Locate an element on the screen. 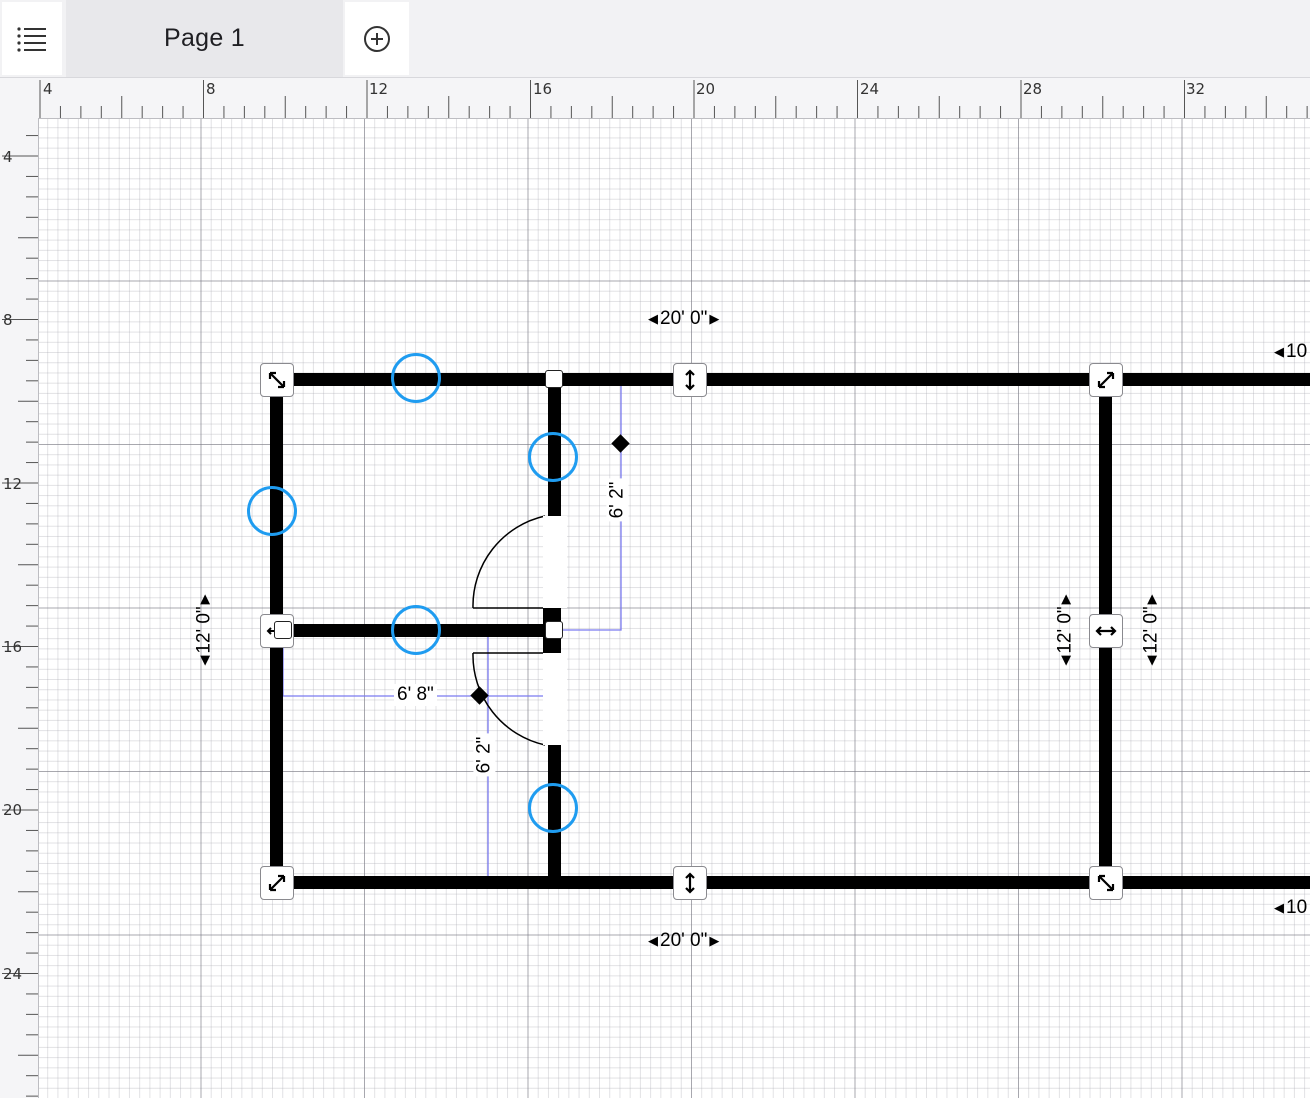  horizontal-resize-icon is located at coordinates (1106, 631).